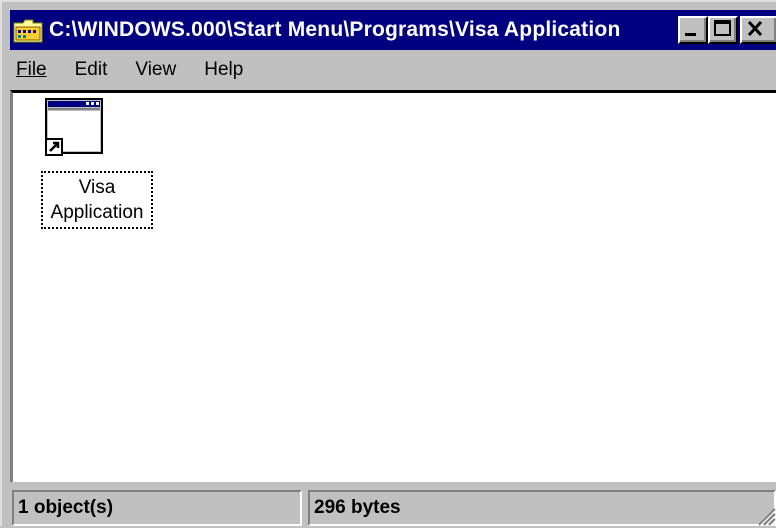  I want to click on menu-file: File, so click(34, 70).